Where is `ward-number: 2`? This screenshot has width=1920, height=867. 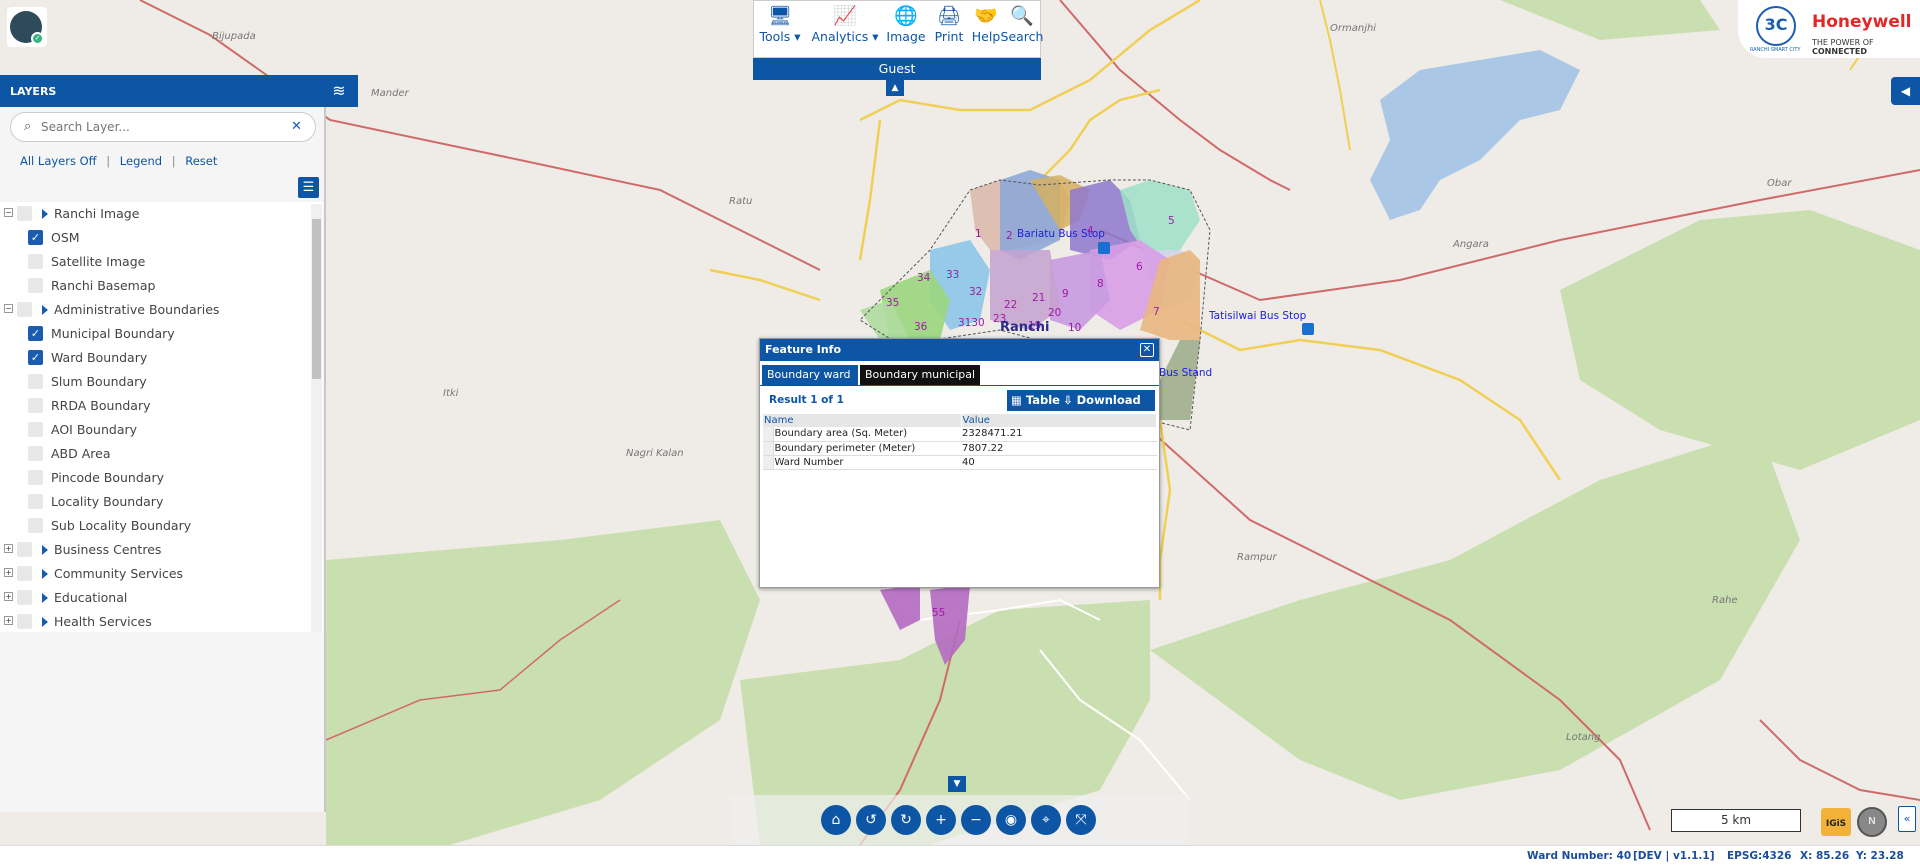
ward-number: 2 is located at coordinates (1009, 236).